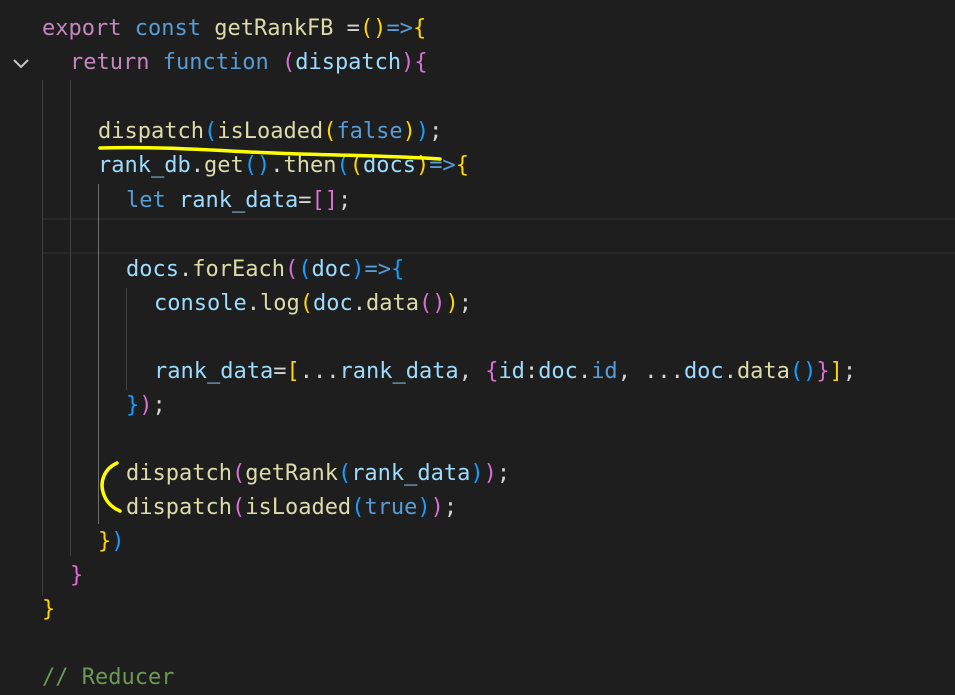 This screenshot has height=695, width=955. Describe the element at coordinates (310, 165) in the screenshot. I see `code-token: then` at that location.